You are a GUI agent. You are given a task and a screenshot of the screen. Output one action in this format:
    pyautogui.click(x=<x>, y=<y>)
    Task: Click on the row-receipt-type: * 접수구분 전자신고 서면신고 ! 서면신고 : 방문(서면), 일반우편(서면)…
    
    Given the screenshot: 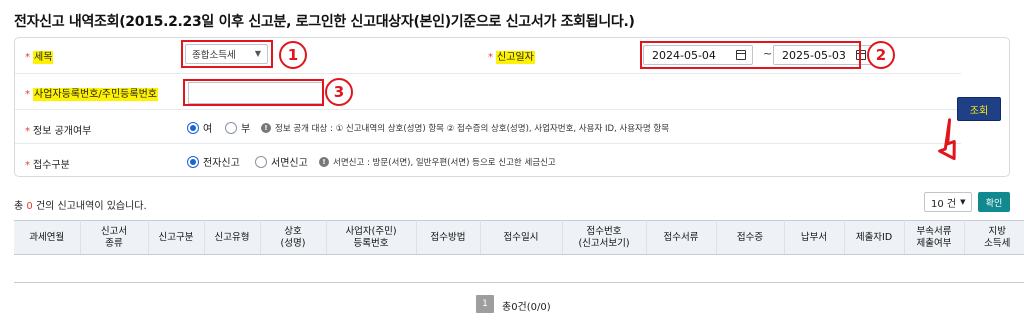 What is the action you would take?
    pyautogui.click(x=490, y=161)
    